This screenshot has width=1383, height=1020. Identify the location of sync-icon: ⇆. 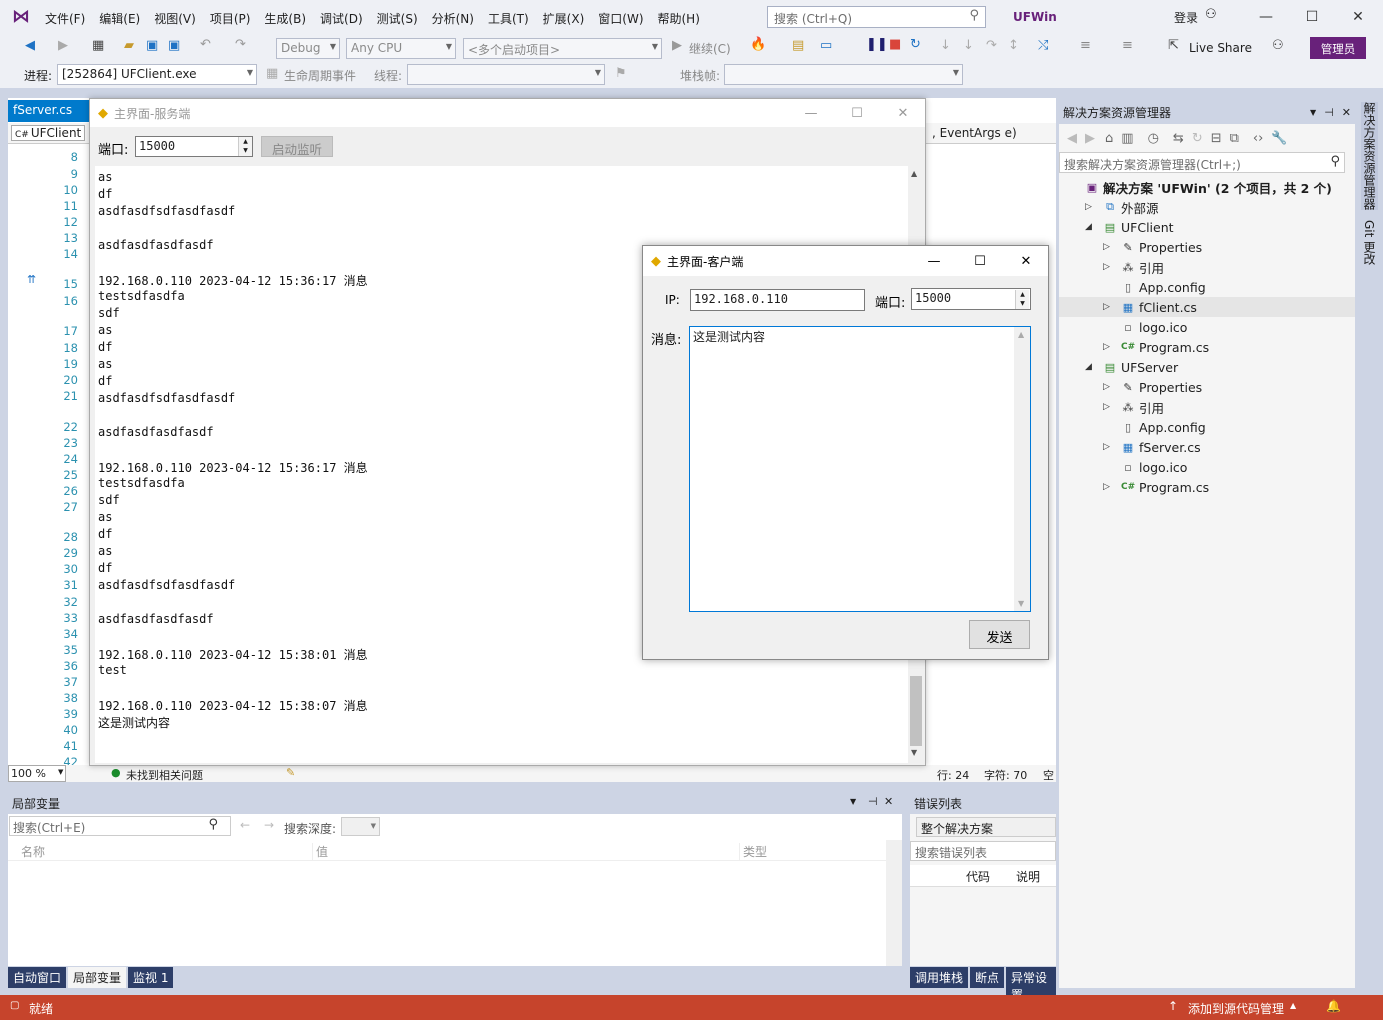
(1178, 138).